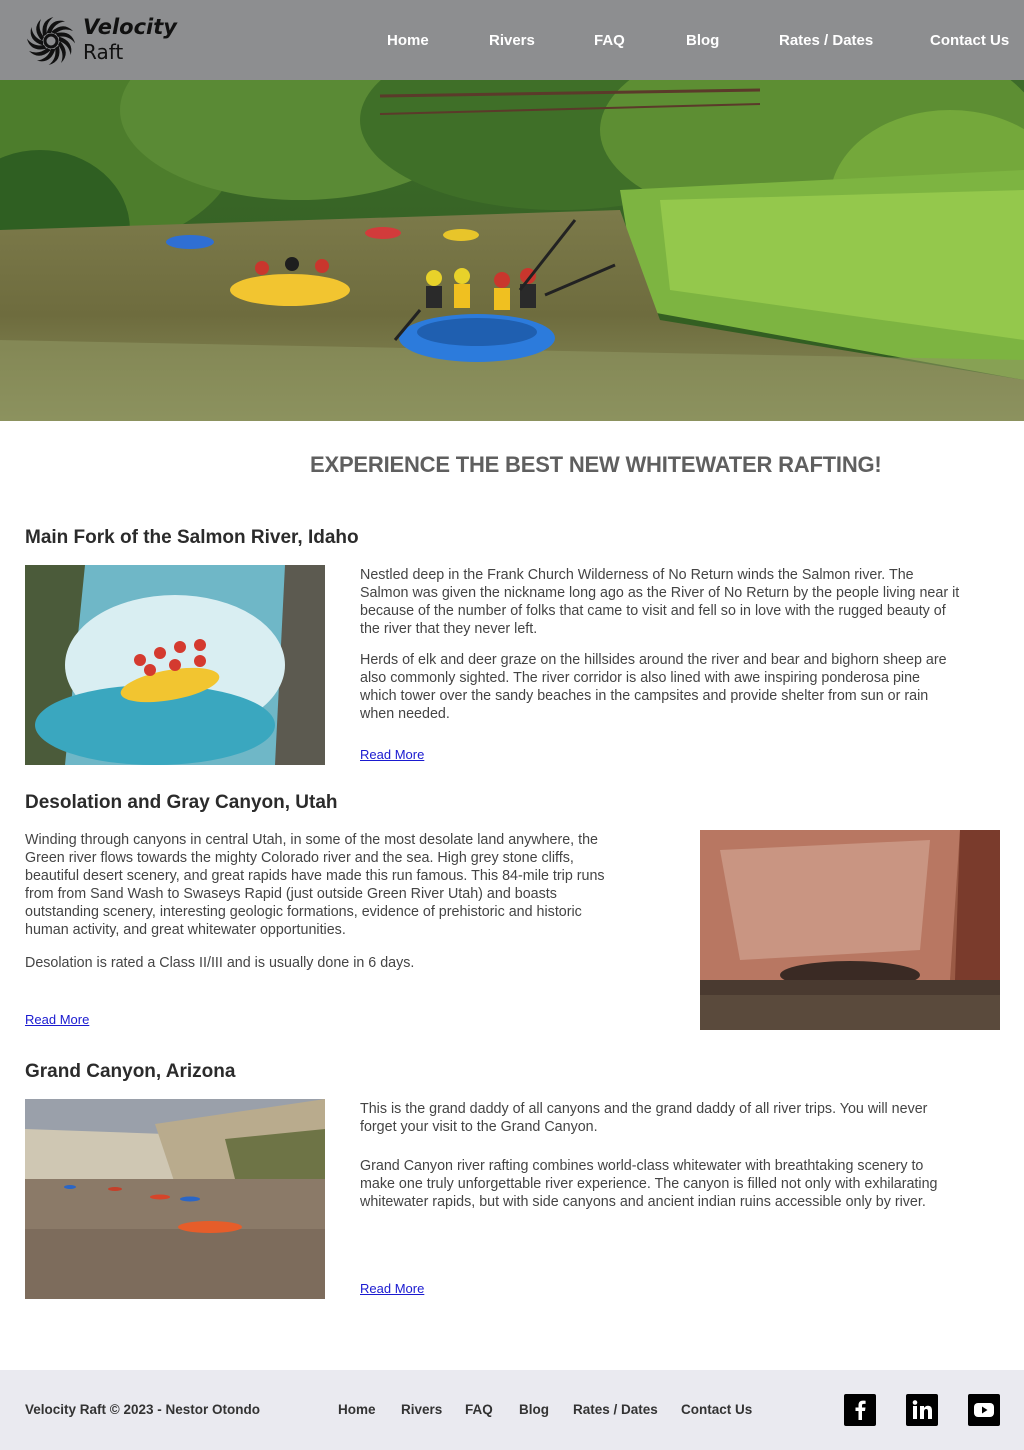 The image size is (1024, 1450). What do you see at coordinates (984, 1410) in the screenshot?
I see `youtube-icon` at bounding box center [984, 1410].